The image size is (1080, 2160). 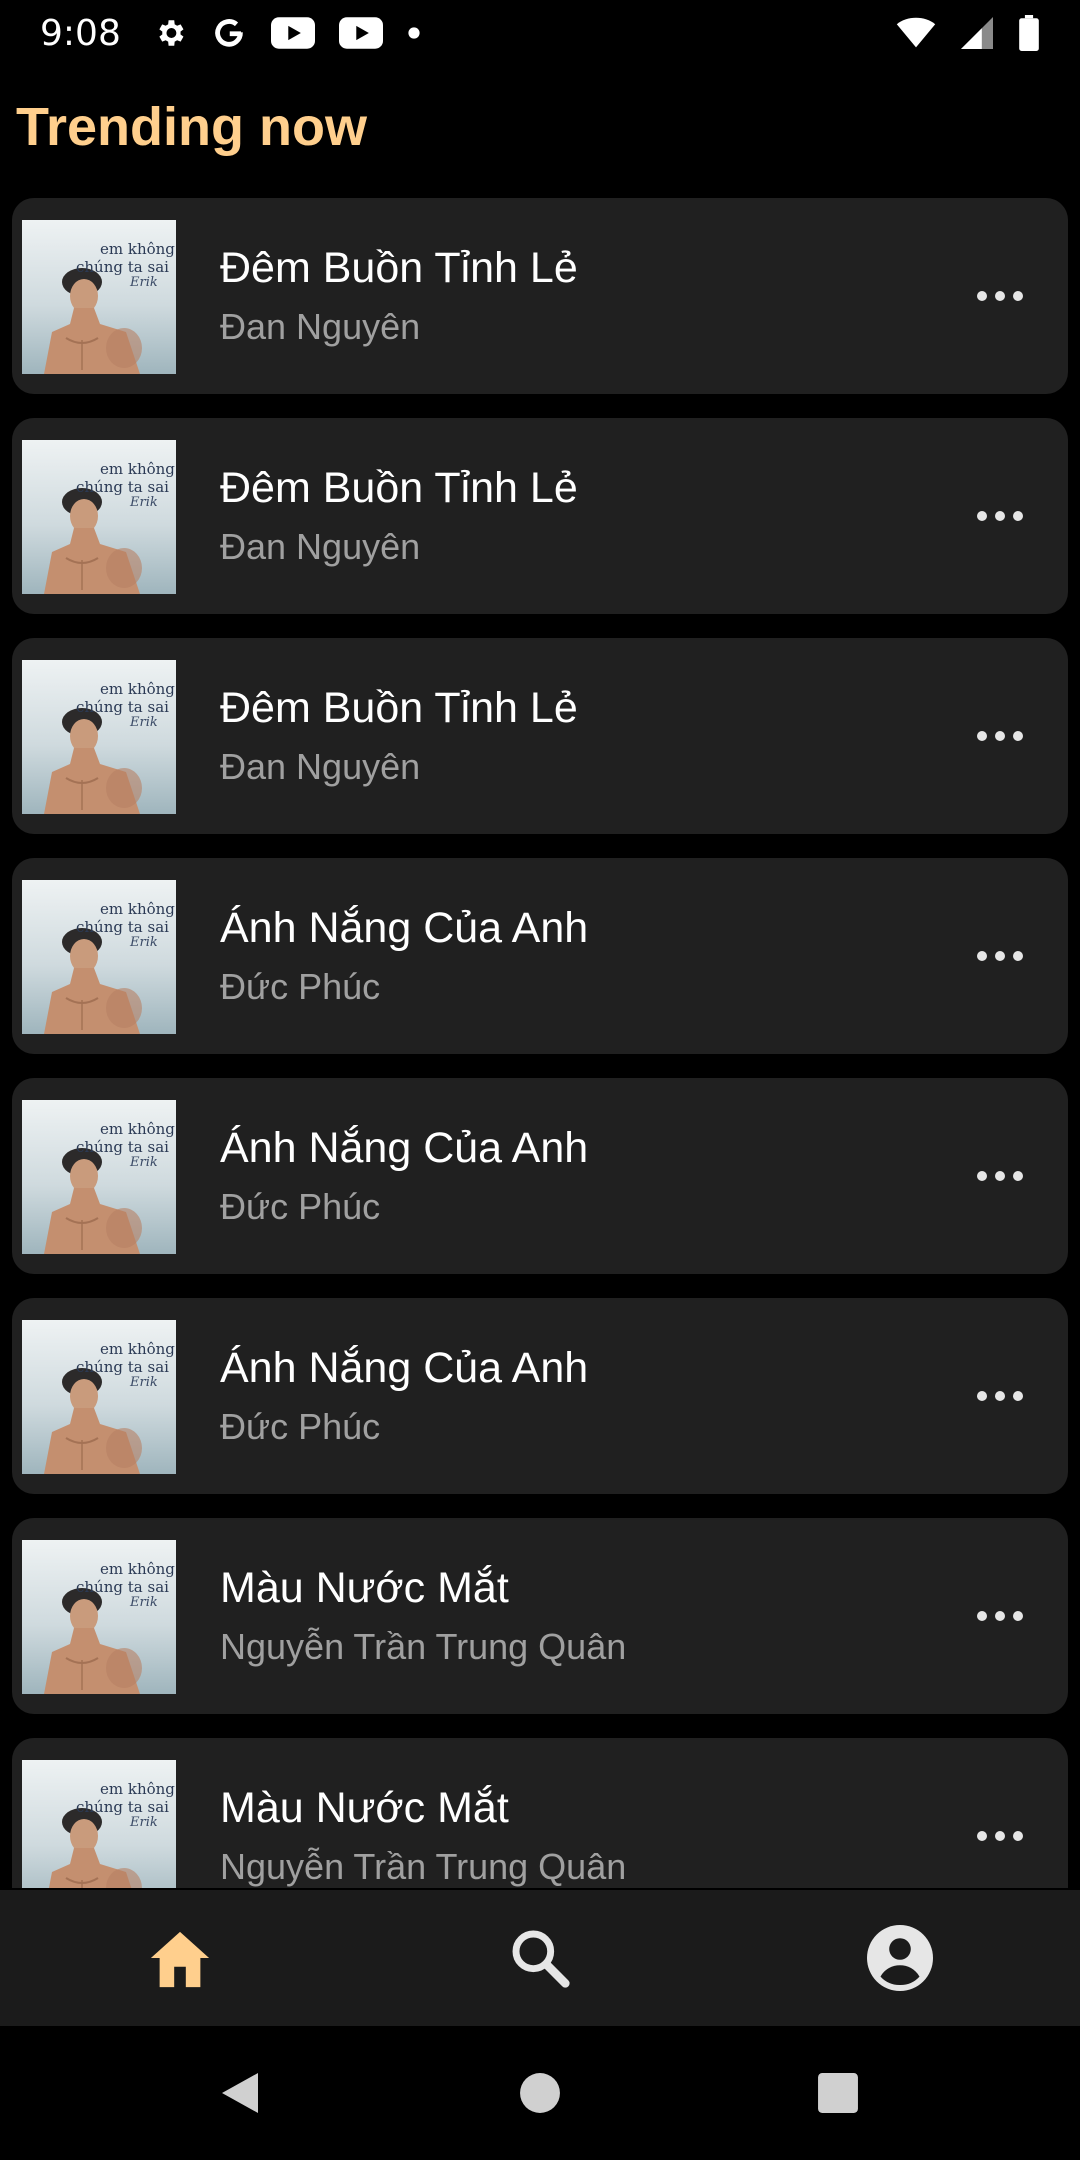 I want to click on battery-icon, so click(x=1029, y=33).